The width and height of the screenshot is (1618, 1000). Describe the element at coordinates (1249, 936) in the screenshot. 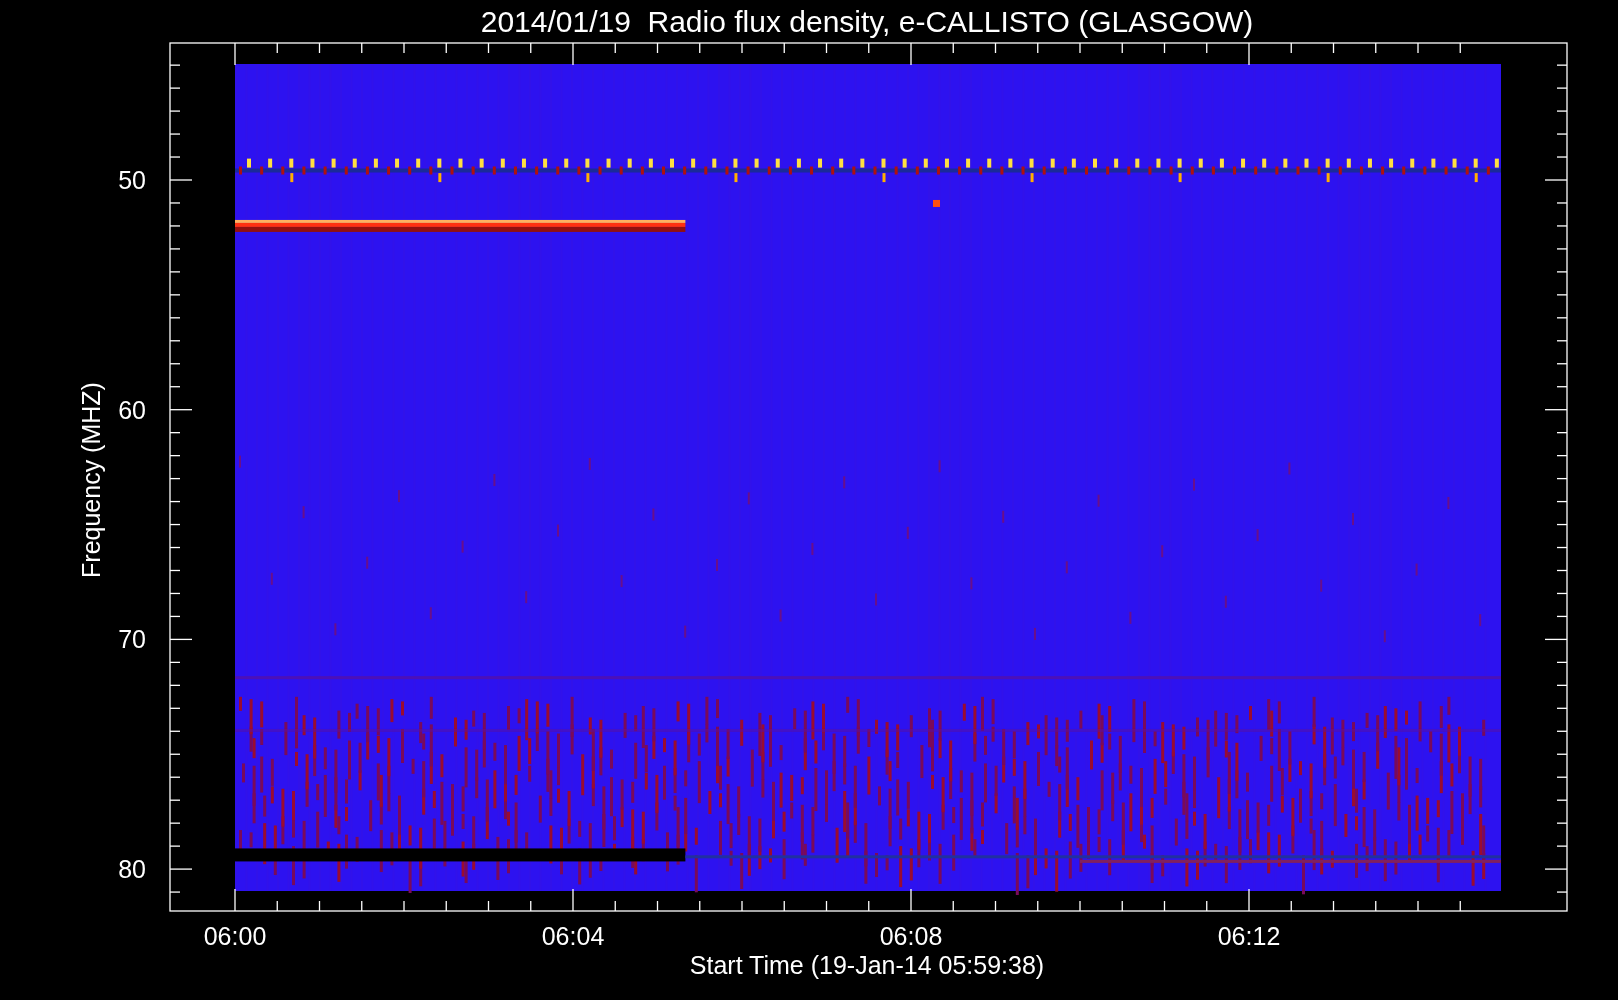

I see `tick-label: 06:12` at that location.